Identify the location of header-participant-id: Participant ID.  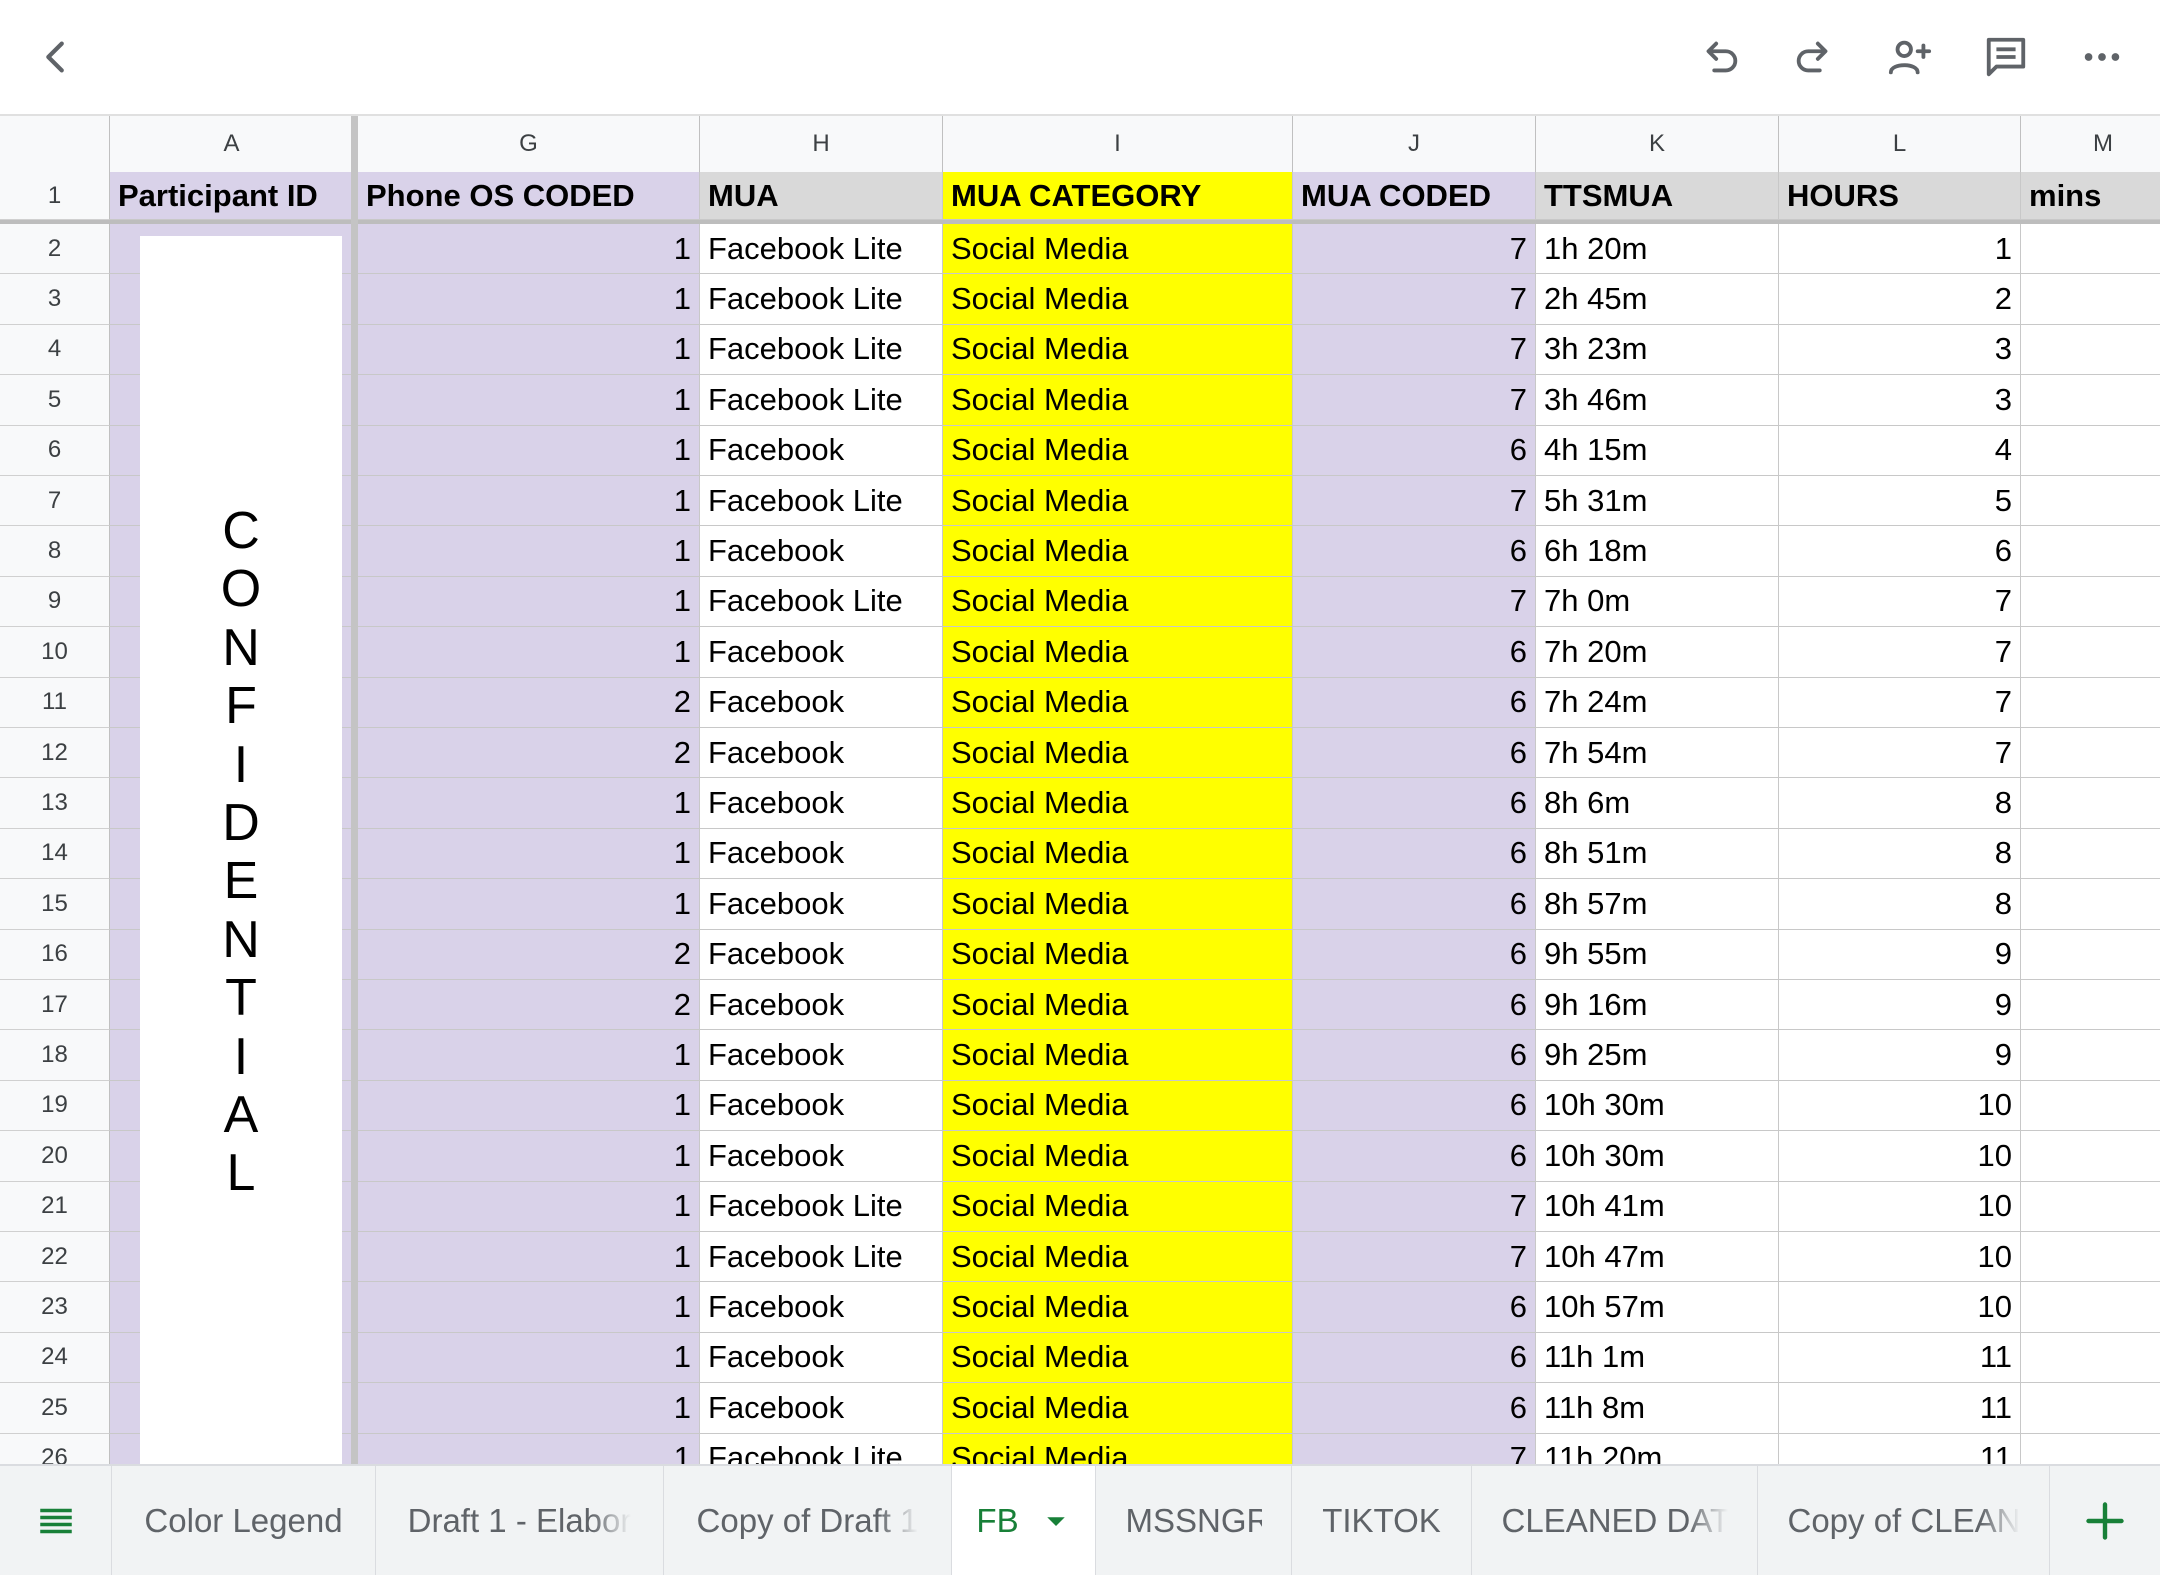
(232, 196).